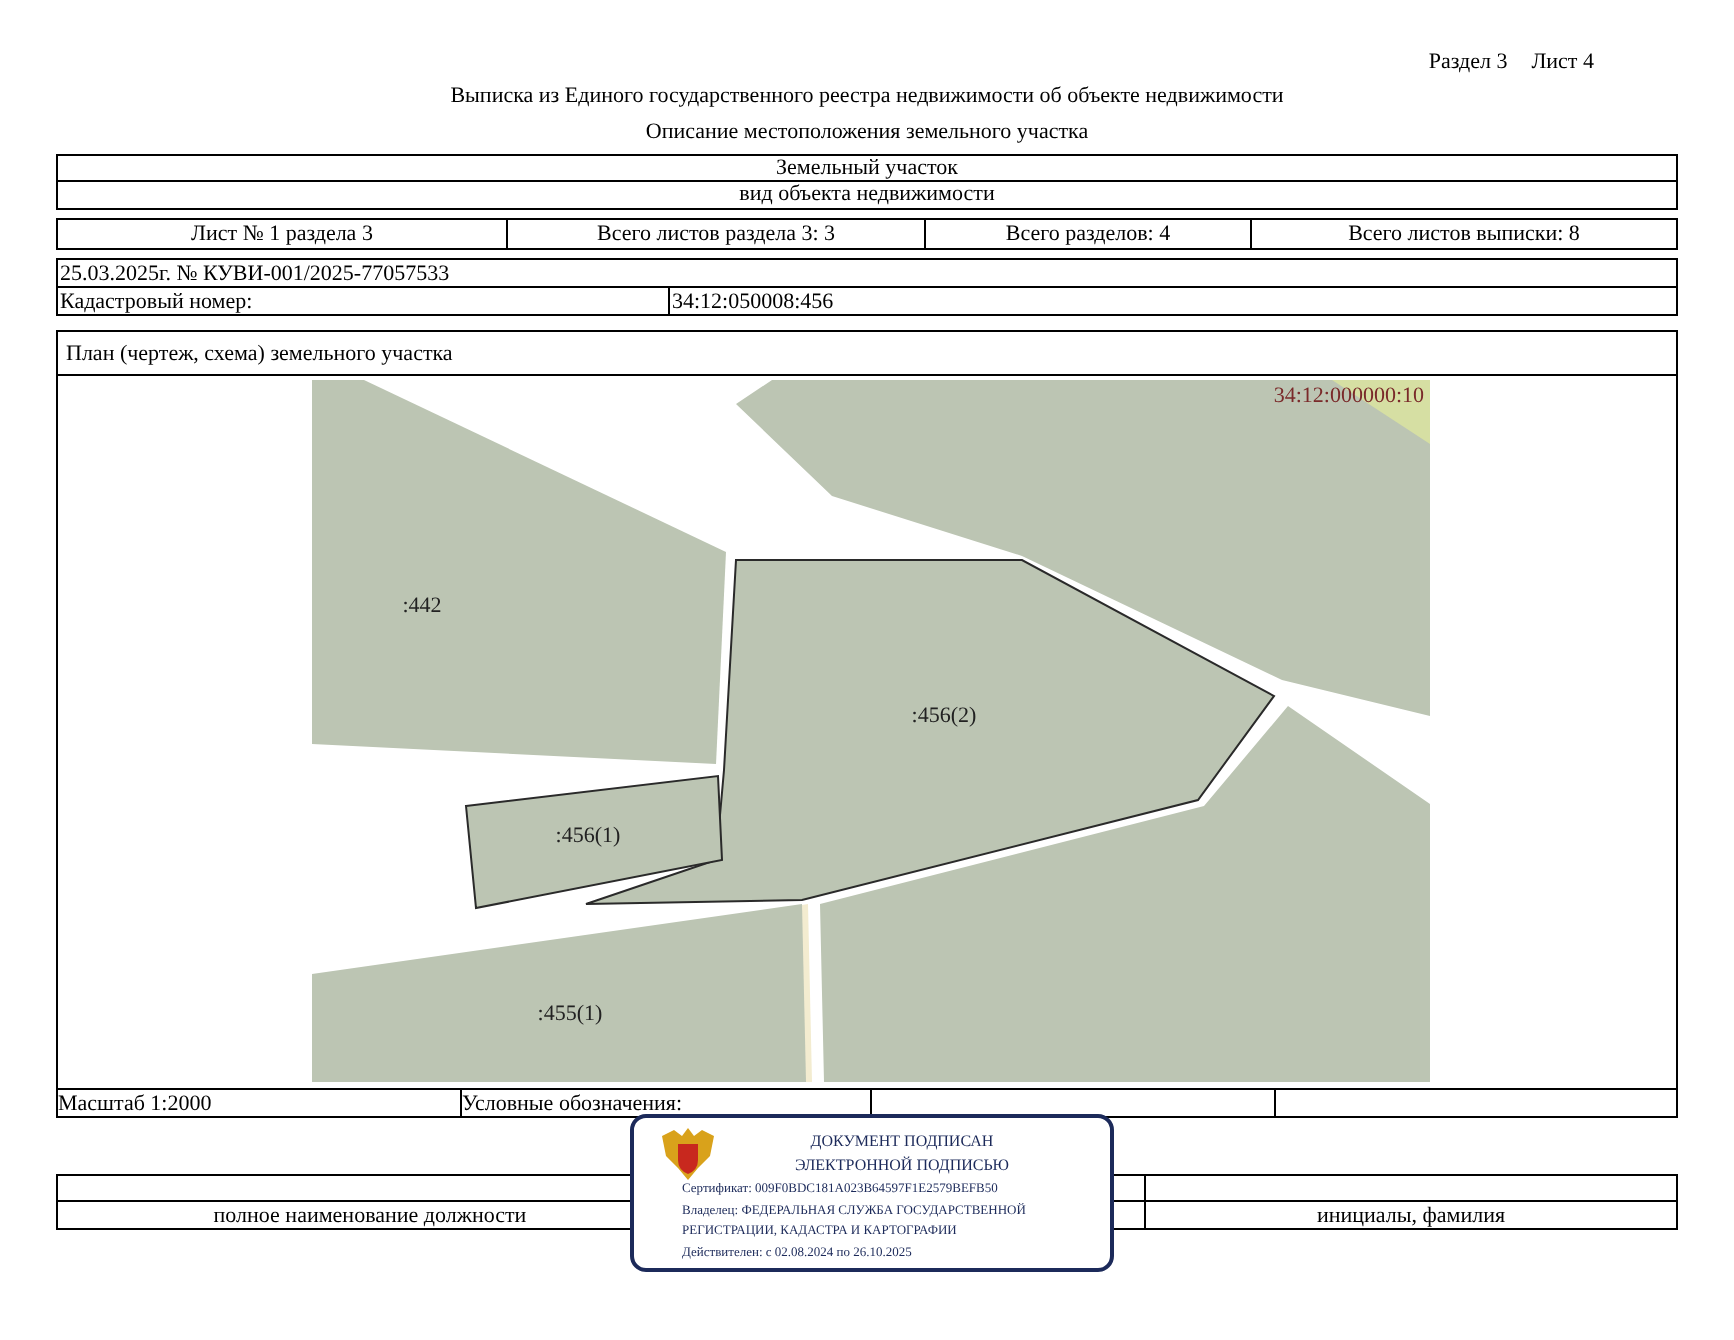 Image resolution: width=1734 pixels, height=1340 pixels. Describe the element at coordinates (688, 1154) in the screenshot. I see `emblem-icon` at that location.